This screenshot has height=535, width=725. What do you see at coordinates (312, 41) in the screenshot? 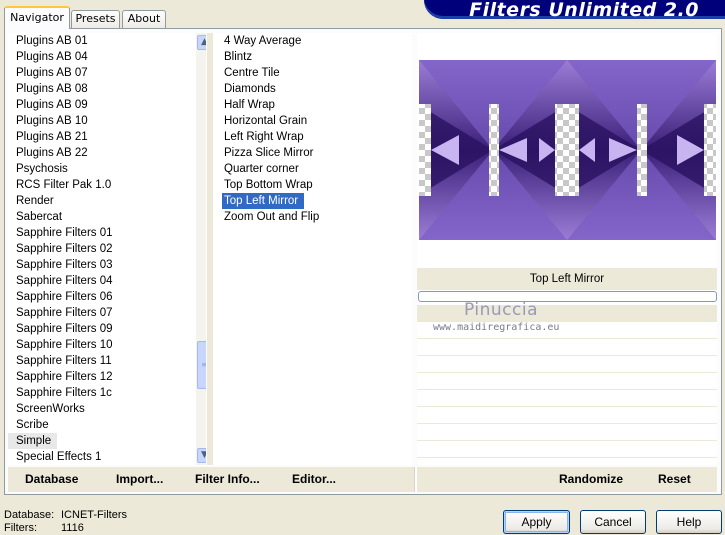
I see `filter-item: 4 Way Average` at bounding box center [312, 41].